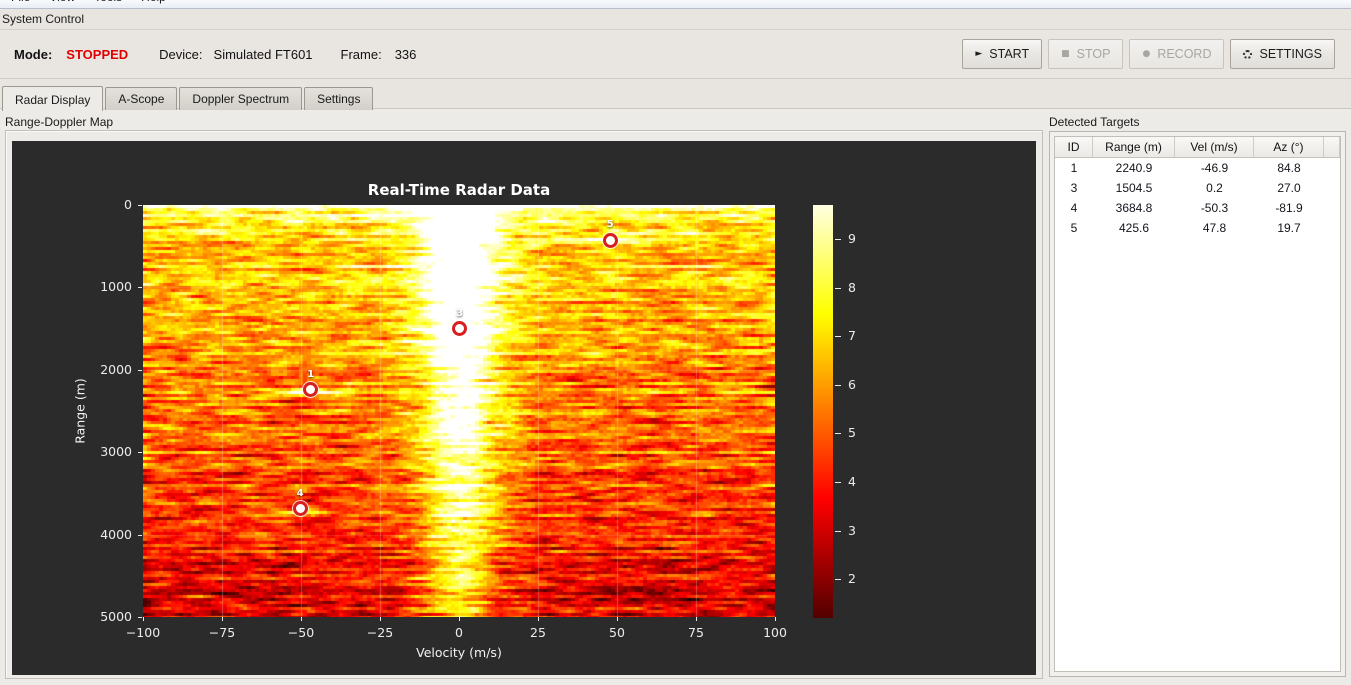 This screenshot has height=685, width=1351. What do you see at coordinates (1134, 208) in the screenshot?
I see `cell-range: 3684.8` at bounding box center [1134, 208].